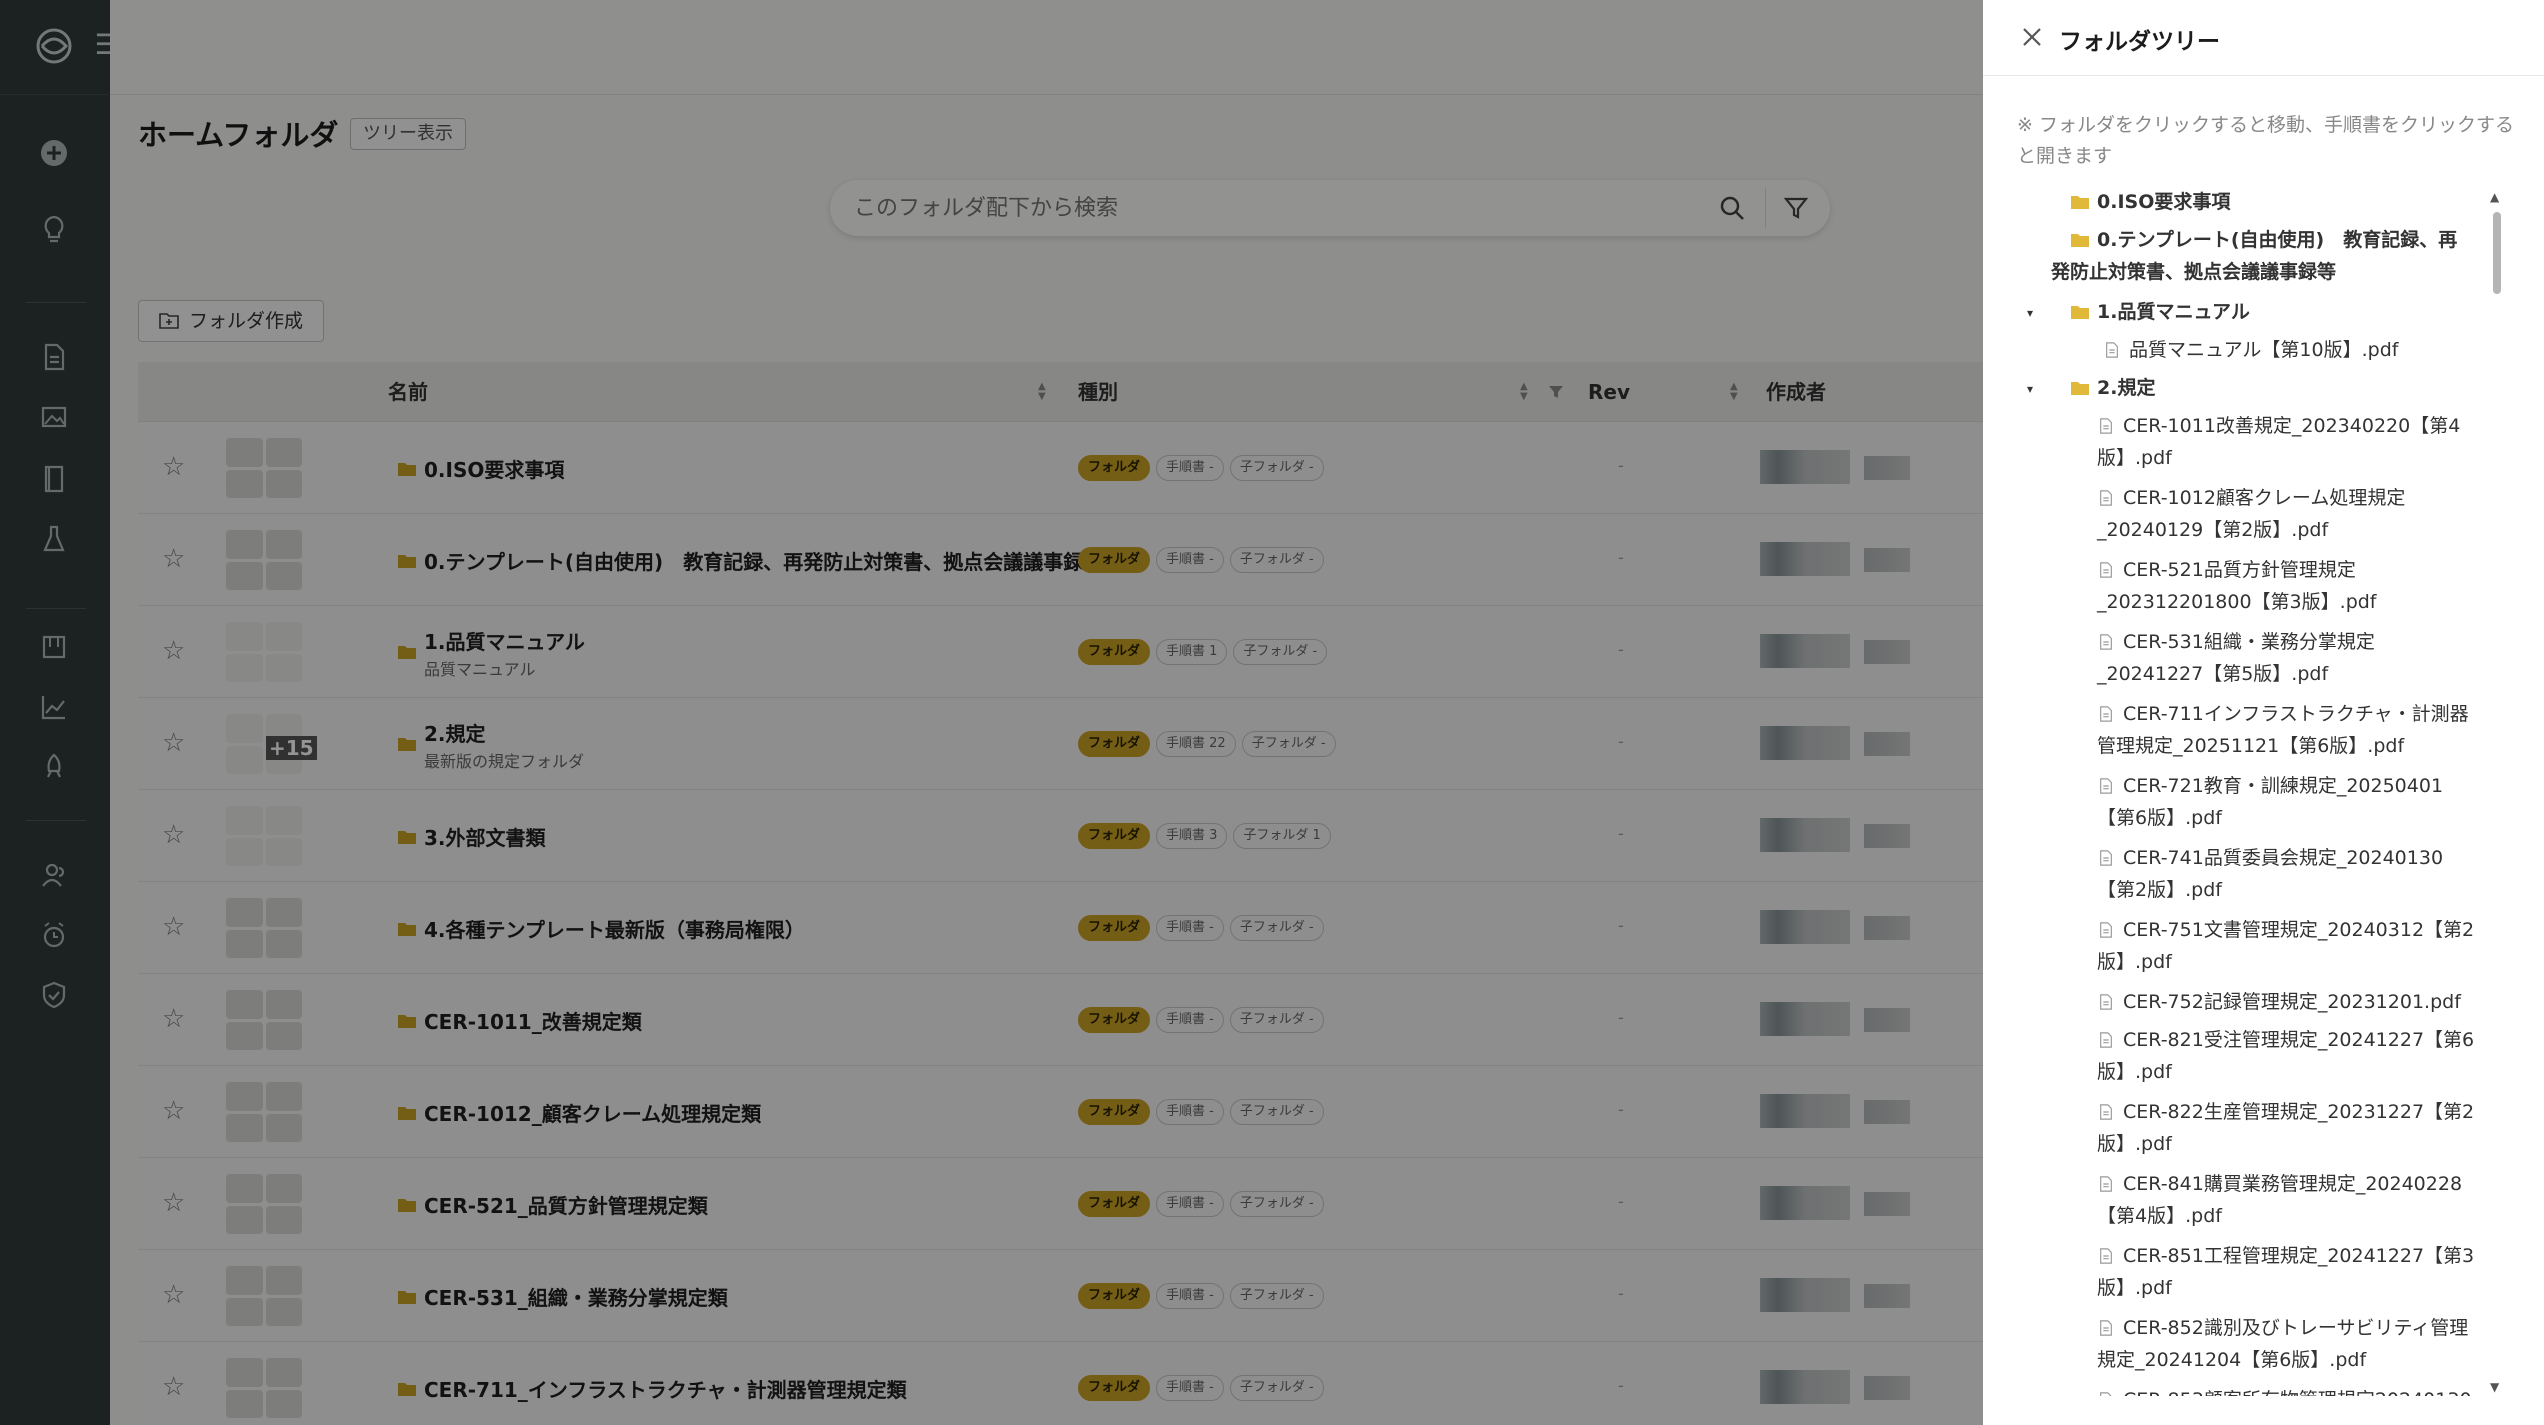  I want to click on tree-item-label: CER-751文書管理規定_20240312【第2版】.pdf, so click(2286, 946).